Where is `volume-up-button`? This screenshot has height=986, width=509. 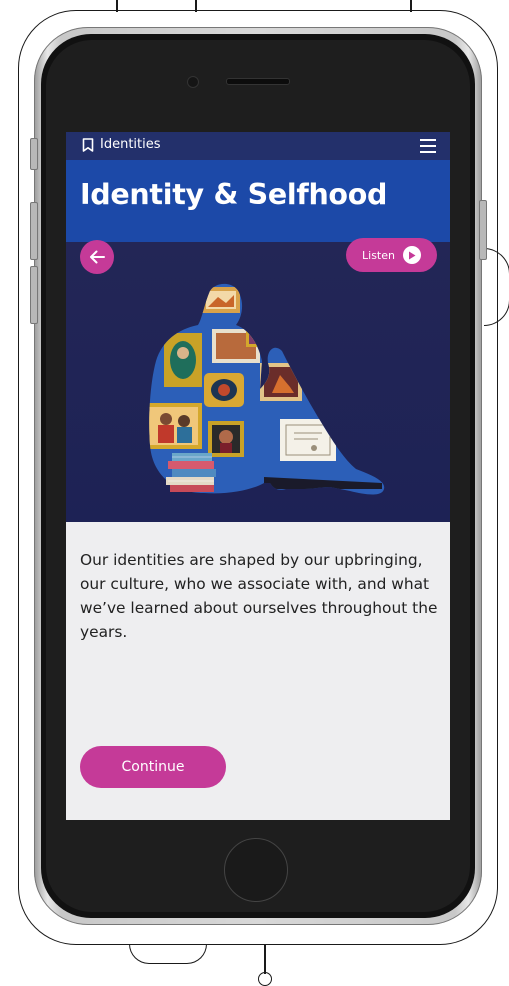 volume-up-button is located at coordinates (34, 231).